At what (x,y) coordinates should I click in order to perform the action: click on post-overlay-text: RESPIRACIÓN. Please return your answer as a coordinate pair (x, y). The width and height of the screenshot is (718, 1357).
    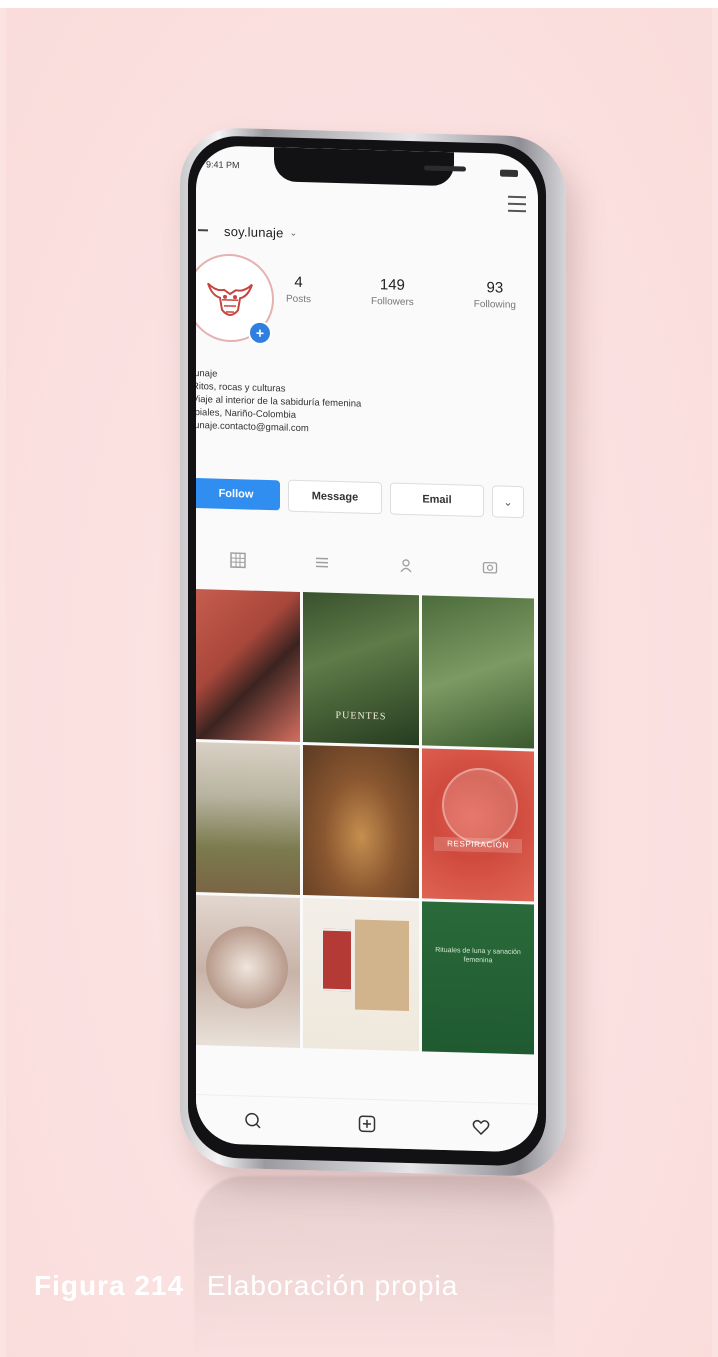
    Looking at the image, I should click on (478, 845).